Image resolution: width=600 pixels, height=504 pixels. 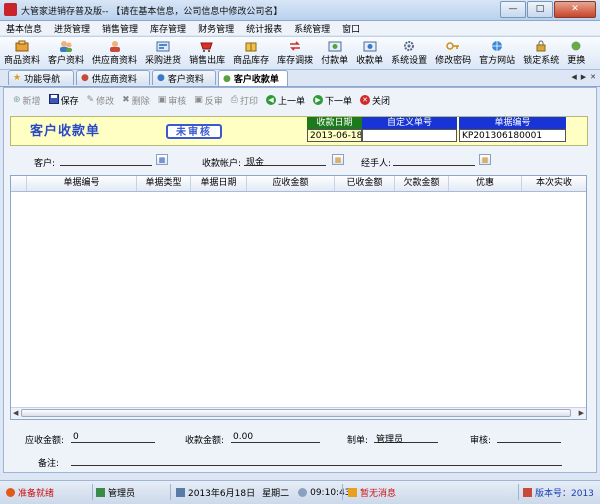 What do you see at coordinates (576, 53) in the screenshot?
I see `toolbar-switch-button: 更换` at bounding box center [576, 53].